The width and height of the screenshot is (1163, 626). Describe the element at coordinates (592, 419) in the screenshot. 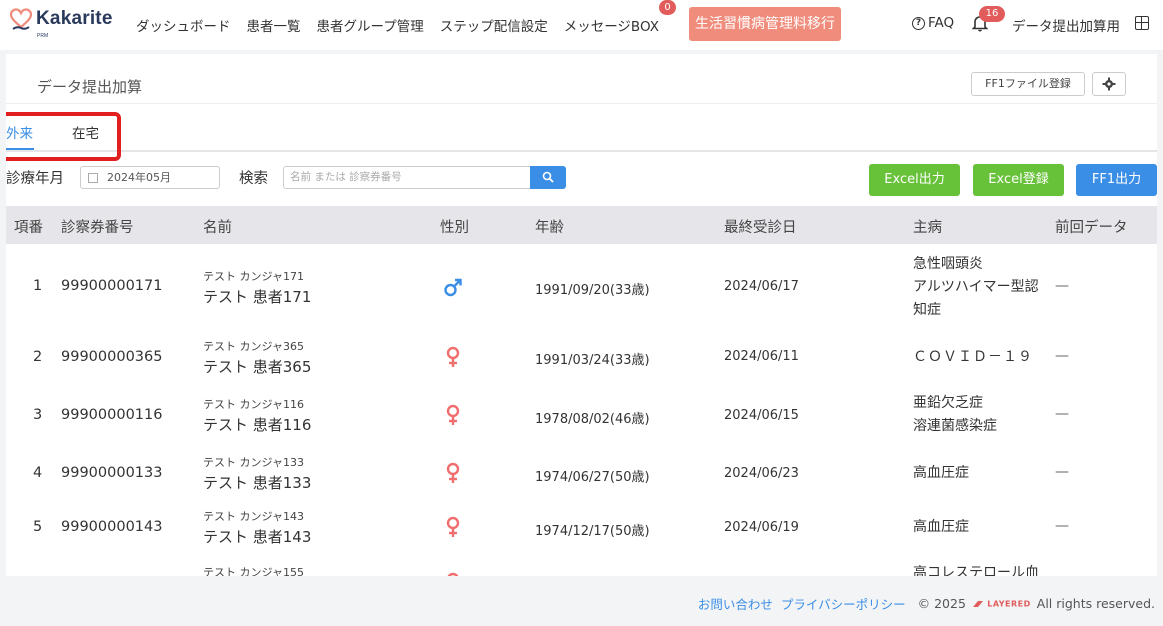

I see `birth-age: 1978/08/02(46歳)` at that location.